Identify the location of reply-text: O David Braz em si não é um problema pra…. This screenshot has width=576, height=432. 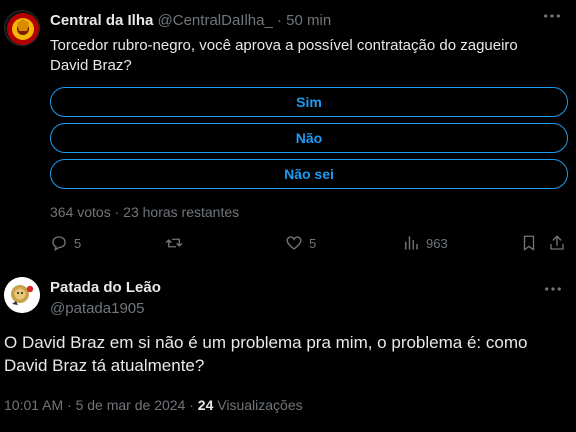
(266, 354).